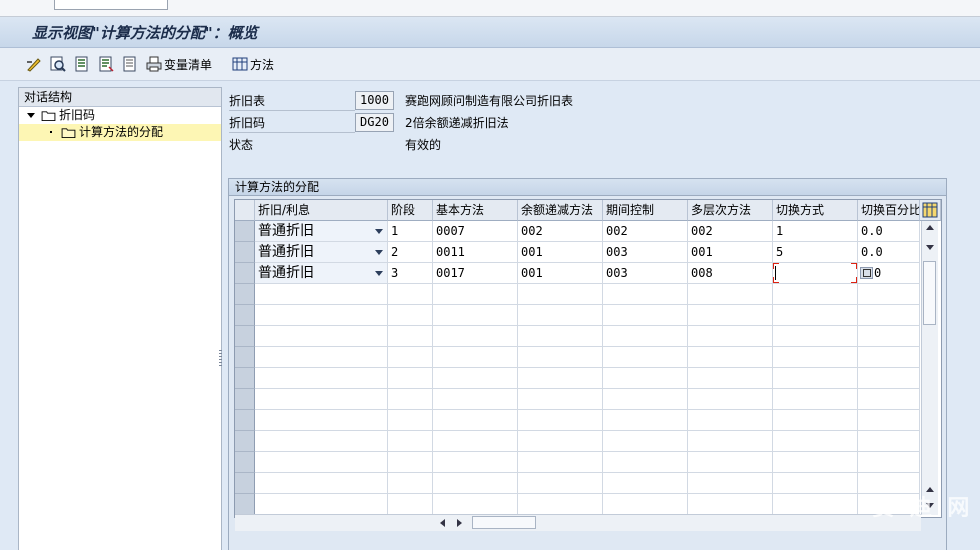 Image resolution: width=980 pixels, height=550 pixels. Describe the element at coordinates (130, 64) in the screenshot. I see `deselect-all-button` at that location.